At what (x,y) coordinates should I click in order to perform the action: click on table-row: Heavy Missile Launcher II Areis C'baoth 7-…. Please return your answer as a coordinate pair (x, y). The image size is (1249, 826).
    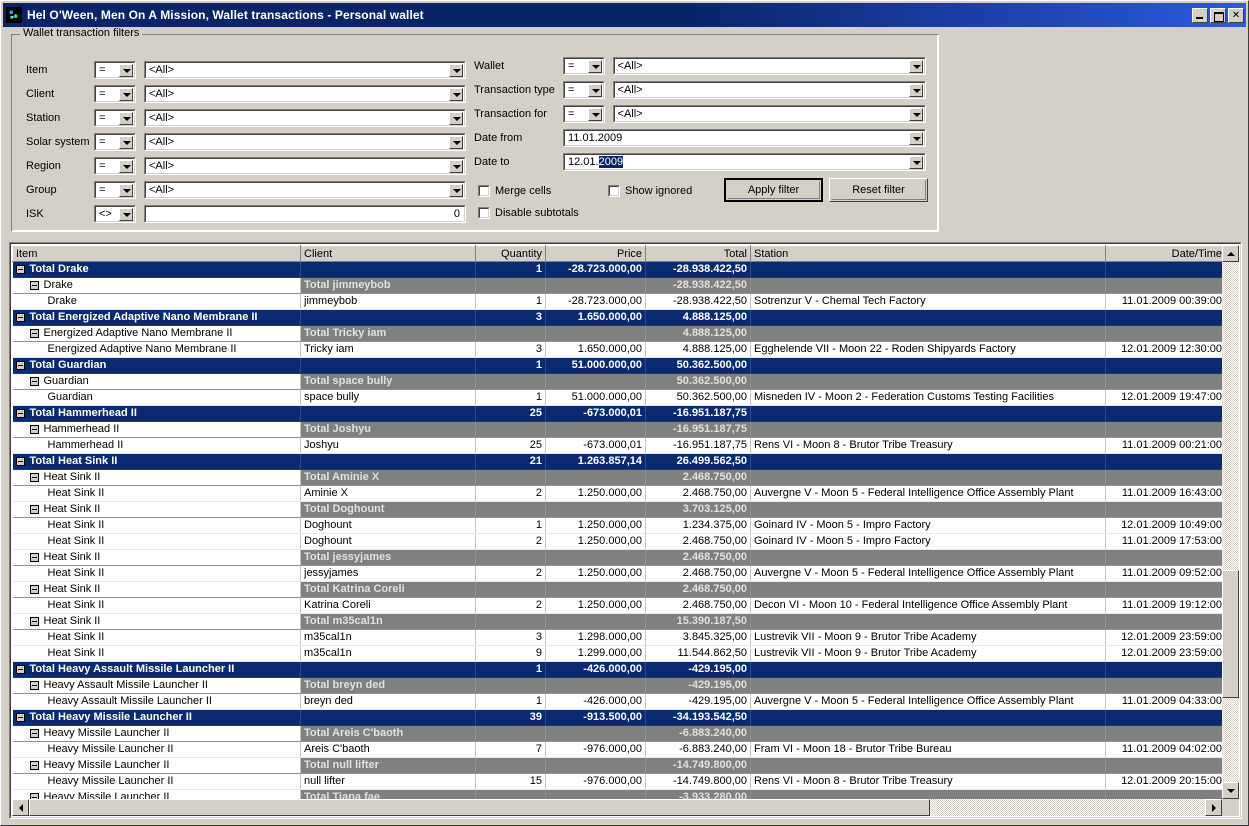
    Looking at the image, I should click on (617, 749).